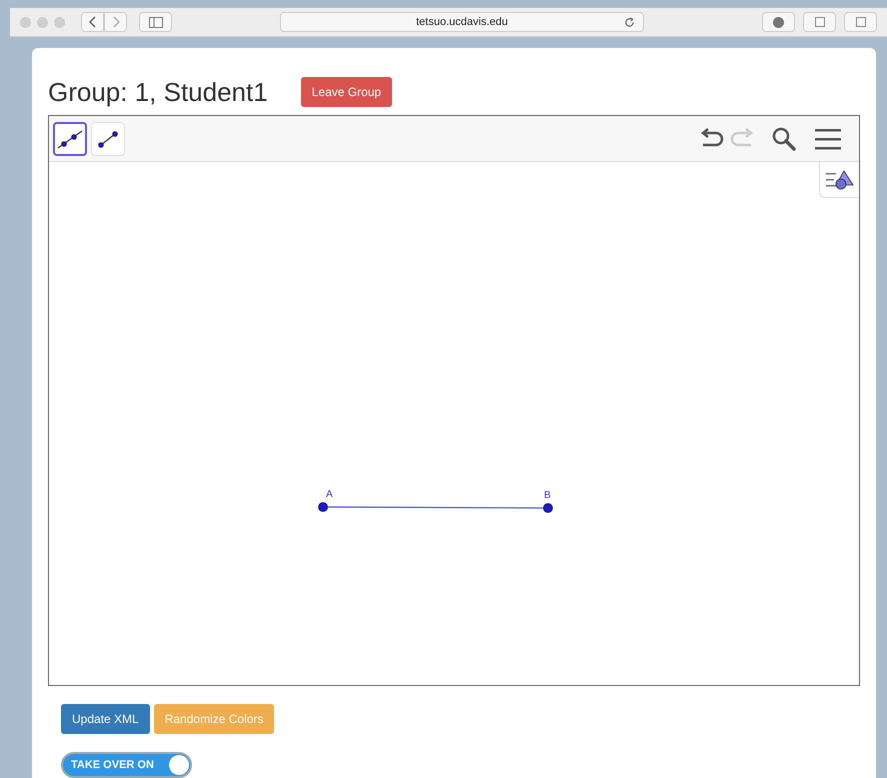  I want to click on share-button, so click(819, 22).